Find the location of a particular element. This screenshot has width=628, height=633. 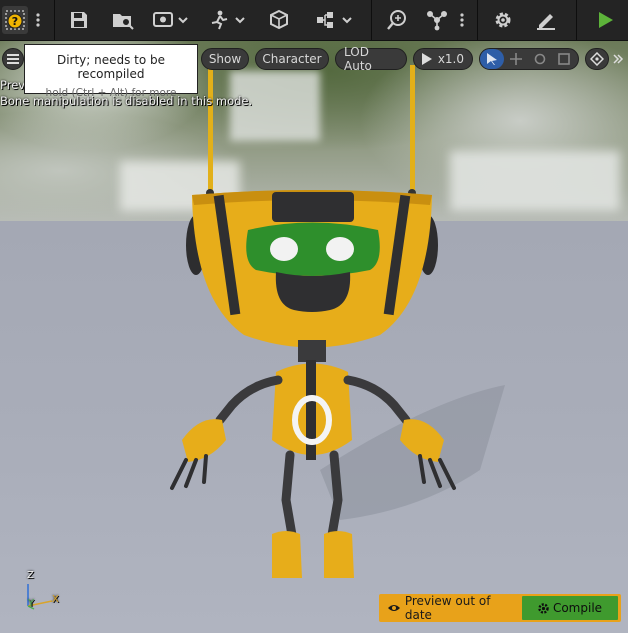

blueprint-status-dirty-icon: ? is located at coordinates (15, 20).